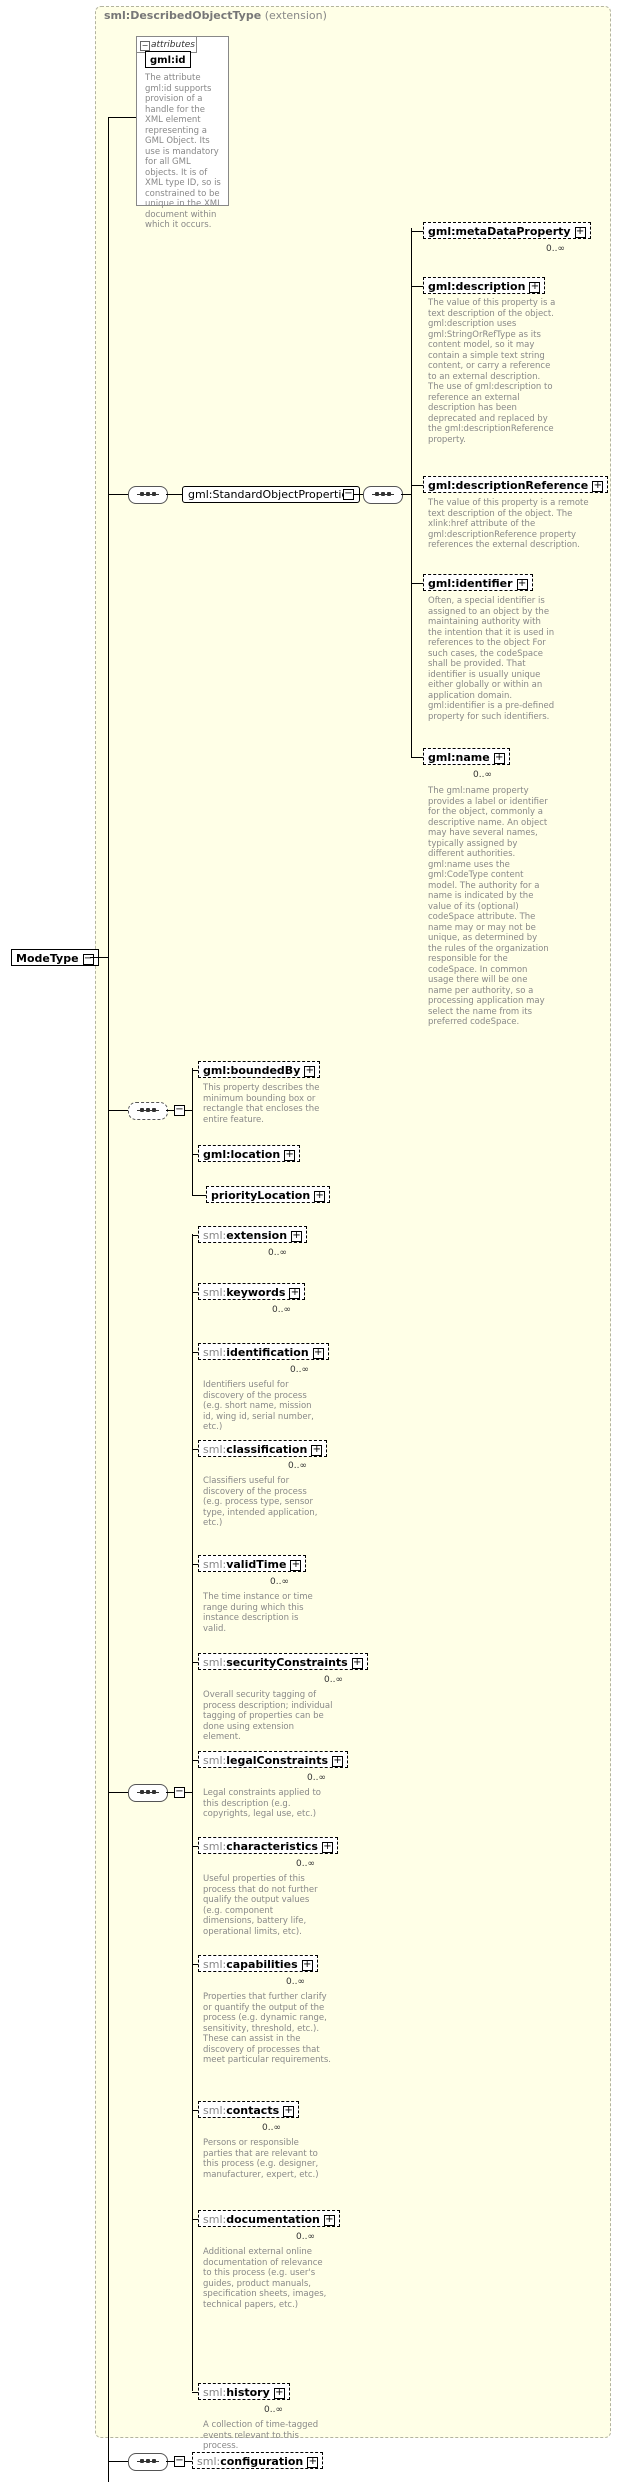 Image resolution: width=617 pixels, height=2482 pixels. Describe the element at coordinates (259, 1069) in the screenshot. I see `element-gml-boundedby: gml:boundedBy +` at that location.